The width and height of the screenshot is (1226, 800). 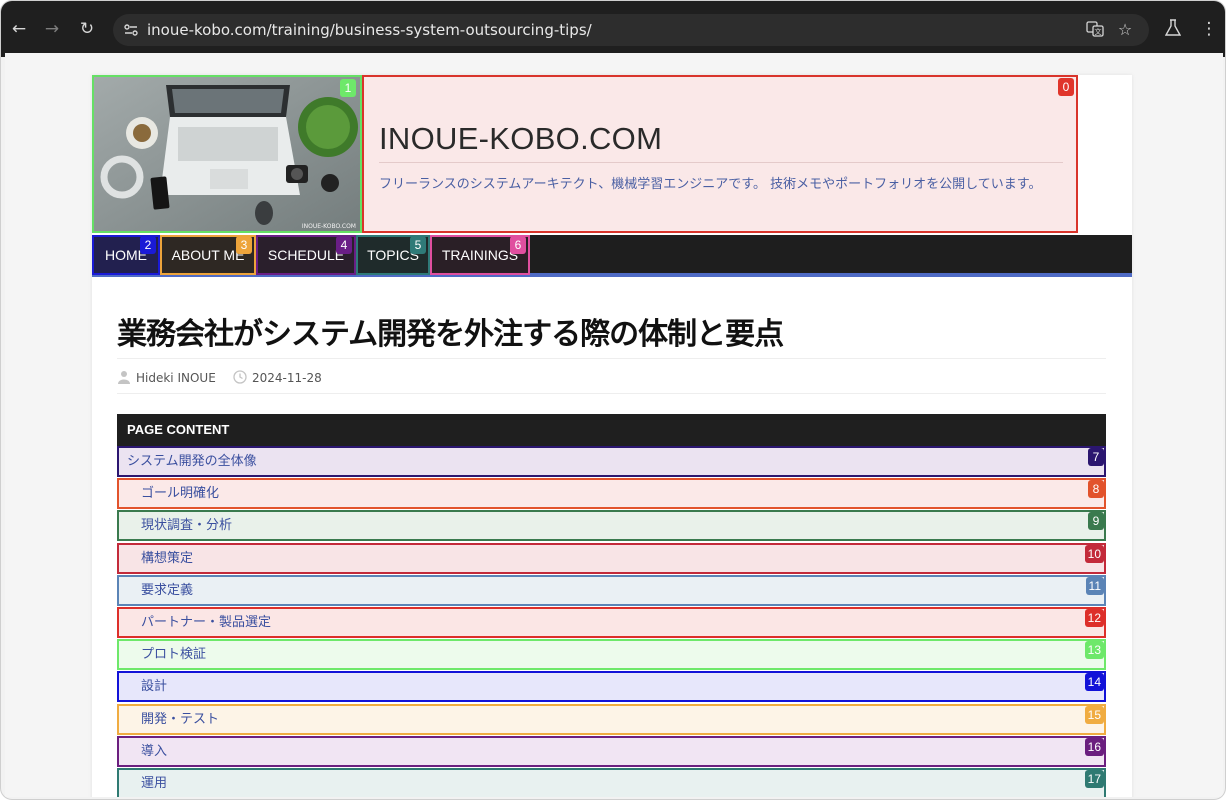 I want to click on svg-text: 文, so click(x=1098, y=31).